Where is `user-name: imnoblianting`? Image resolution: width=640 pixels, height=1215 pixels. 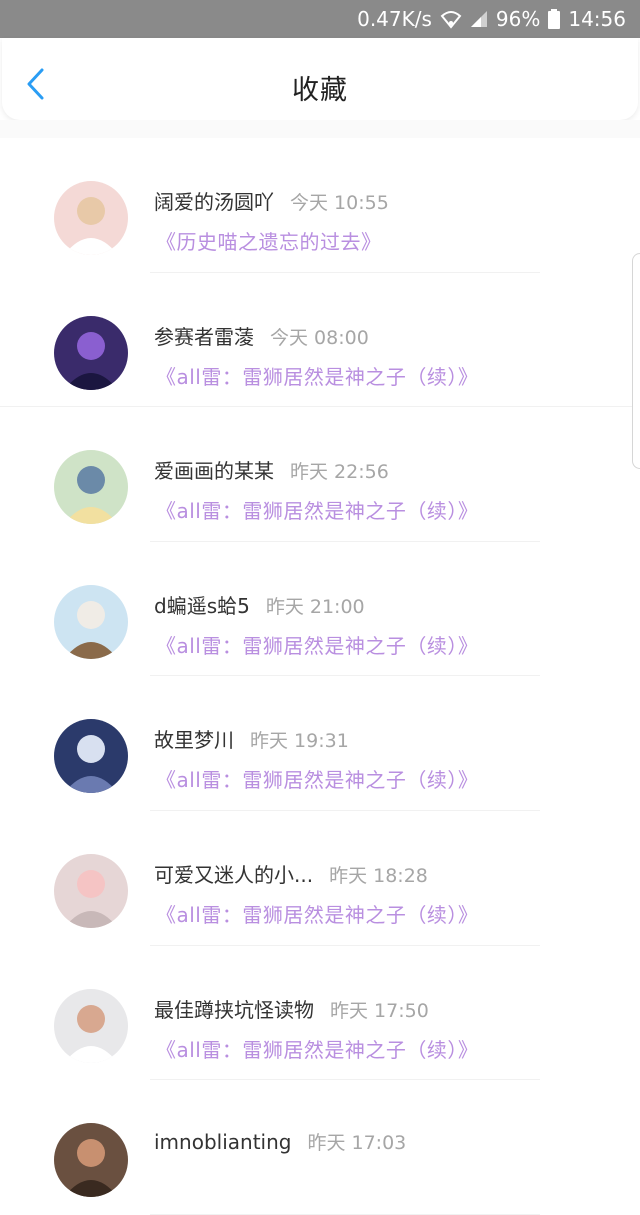
user-name: imnoblianting is located at coordinates (222, 1142).